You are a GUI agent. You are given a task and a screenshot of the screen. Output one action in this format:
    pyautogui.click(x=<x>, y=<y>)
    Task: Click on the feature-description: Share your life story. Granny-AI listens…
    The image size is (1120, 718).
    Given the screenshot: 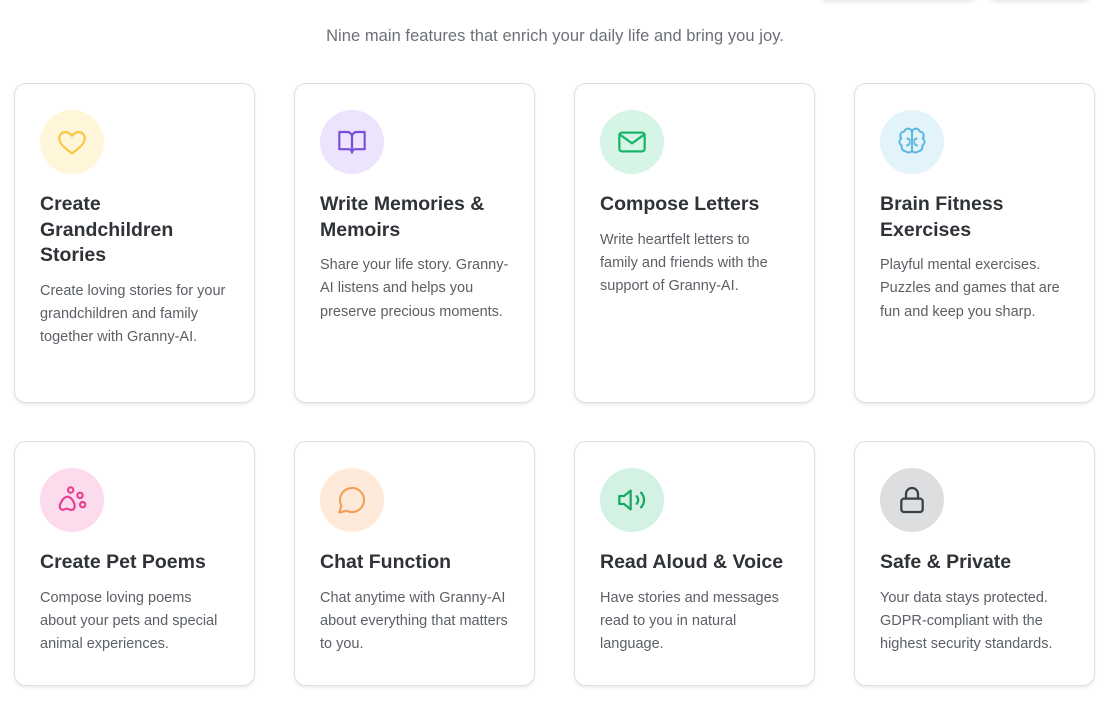 What is the action you would take?
    pyautogui.click(x=414, y=288)
    